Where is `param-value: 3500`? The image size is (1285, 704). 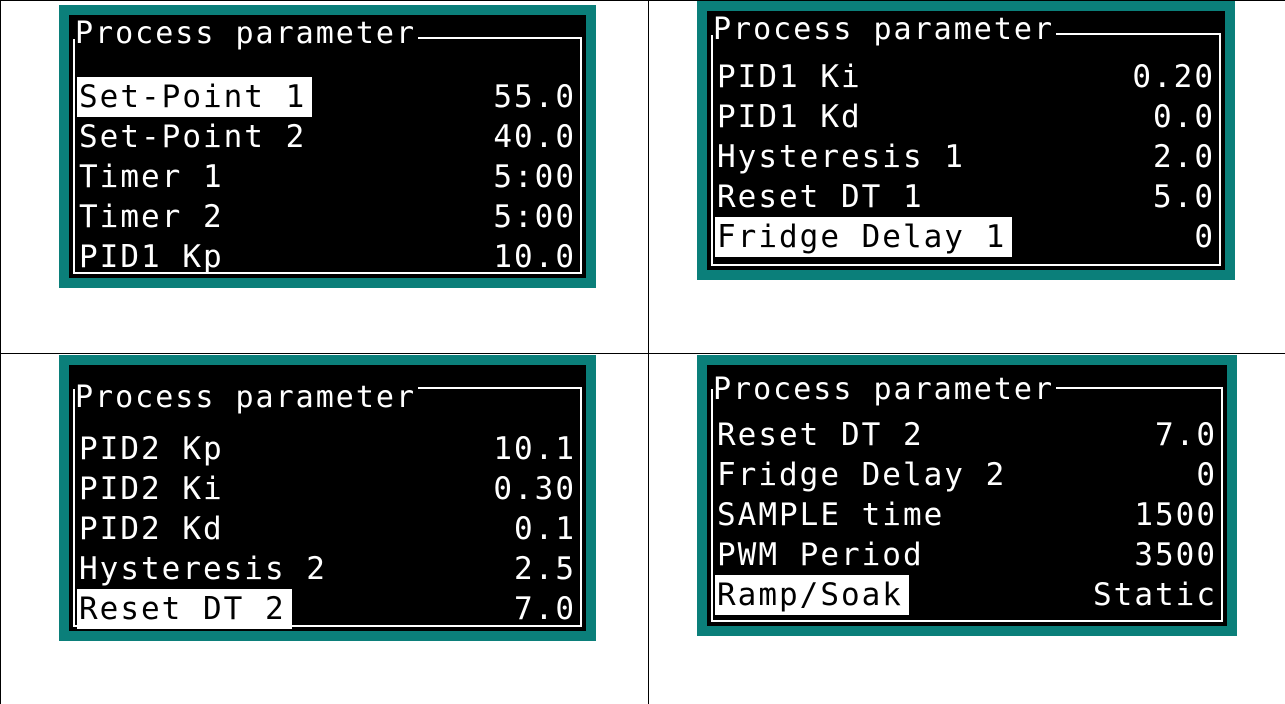
param-value: 3500 is located at coordinates (1175, 555).